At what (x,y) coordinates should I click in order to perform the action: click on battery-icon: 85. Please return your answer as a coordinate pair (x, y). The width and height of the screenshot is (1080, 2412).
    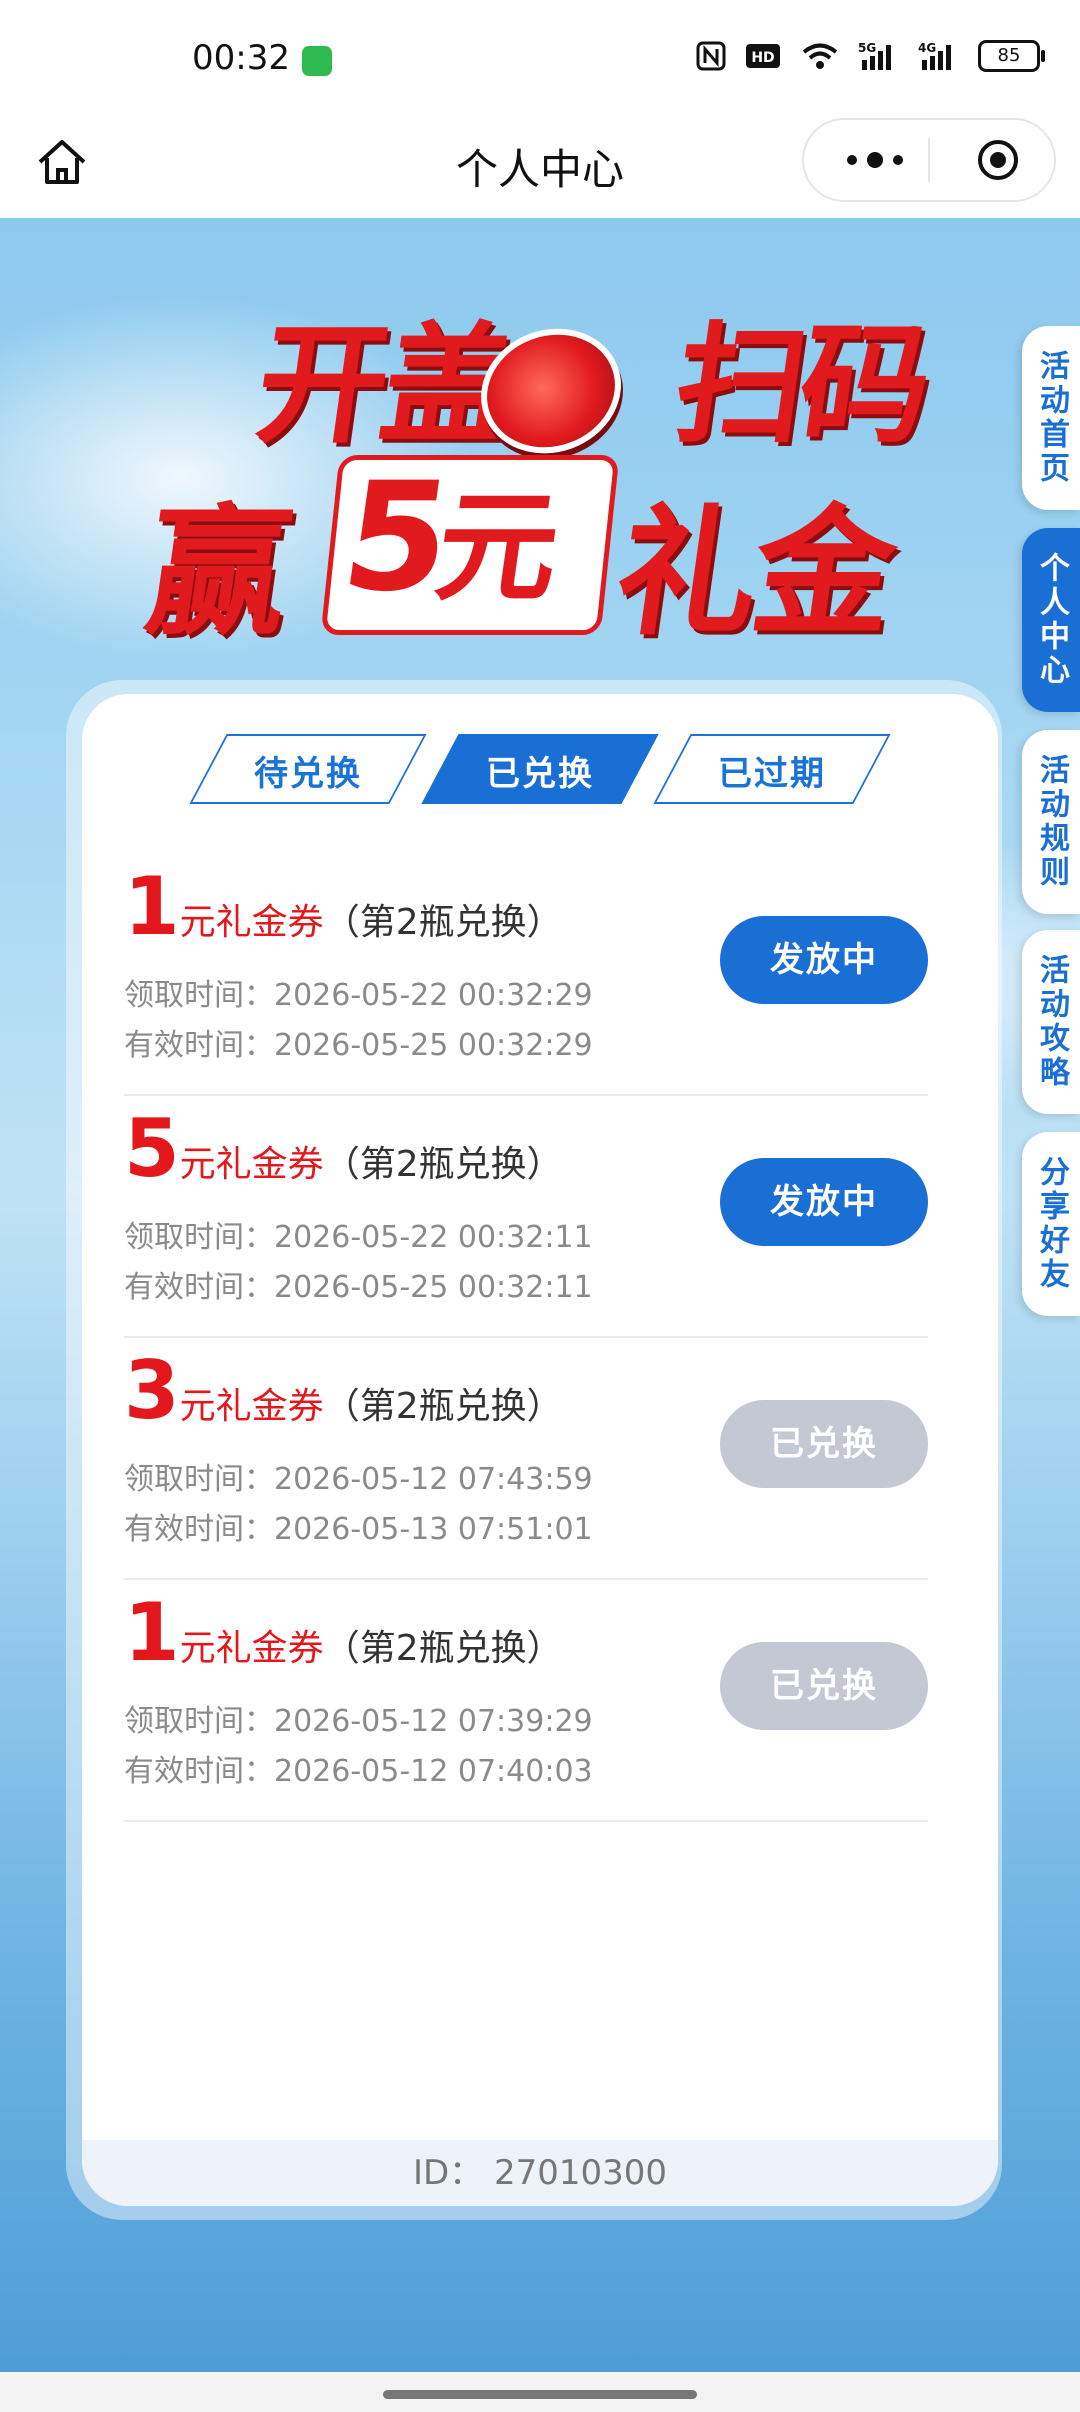
    Looking at the image, I should click on (1011, 56).